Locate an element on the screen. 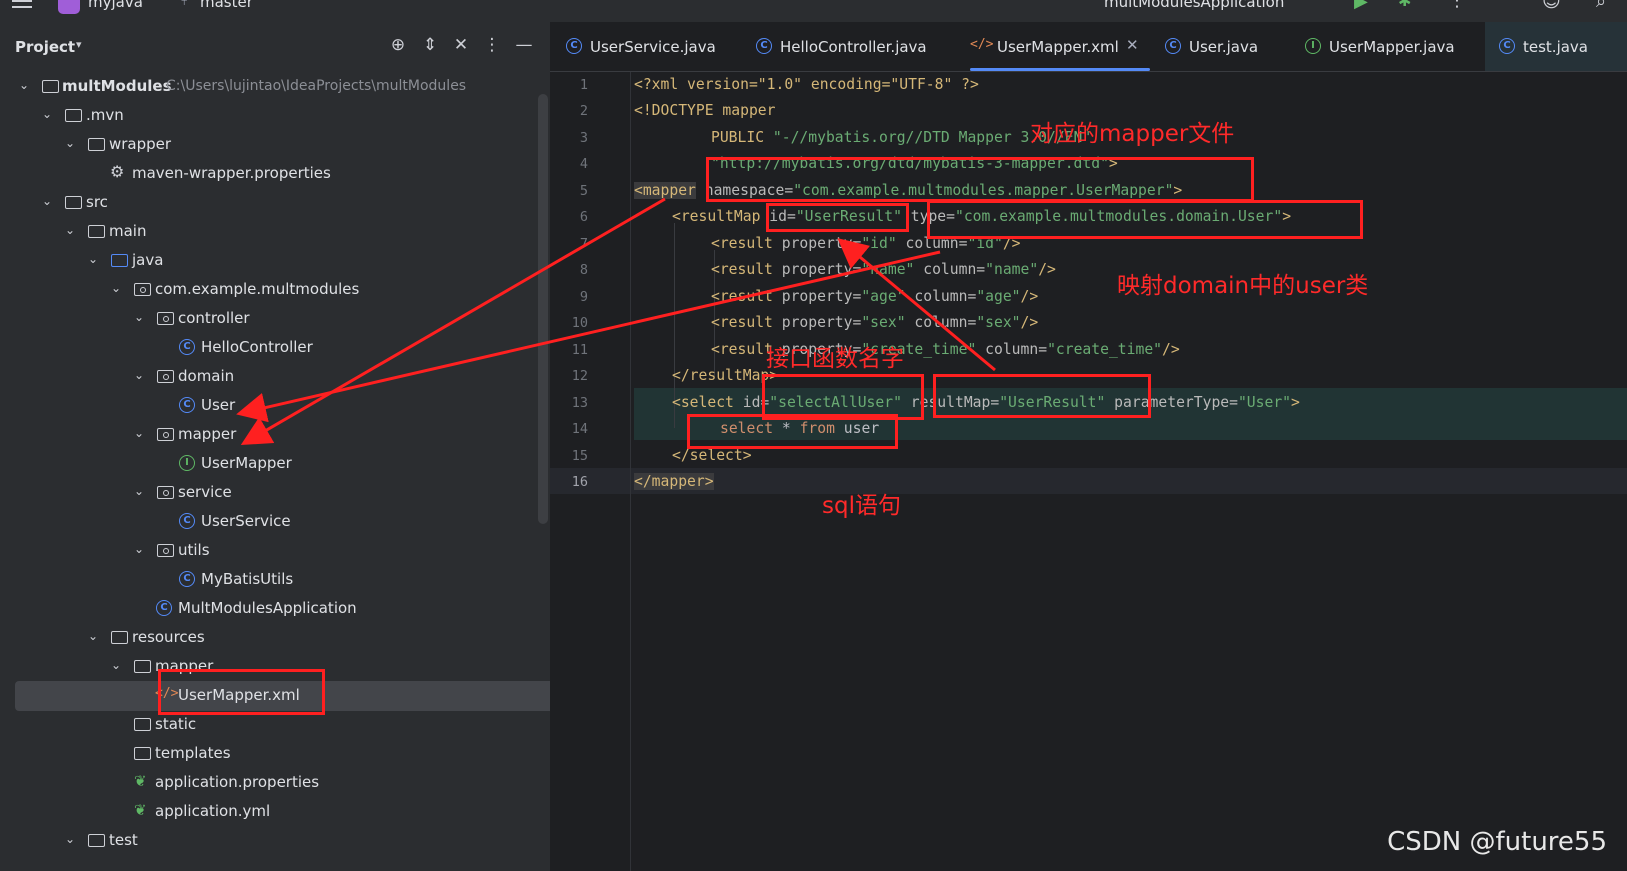 The height and width of the screenshot is (871, 1627). line-number: 5 is located at coordinates (569, 191).